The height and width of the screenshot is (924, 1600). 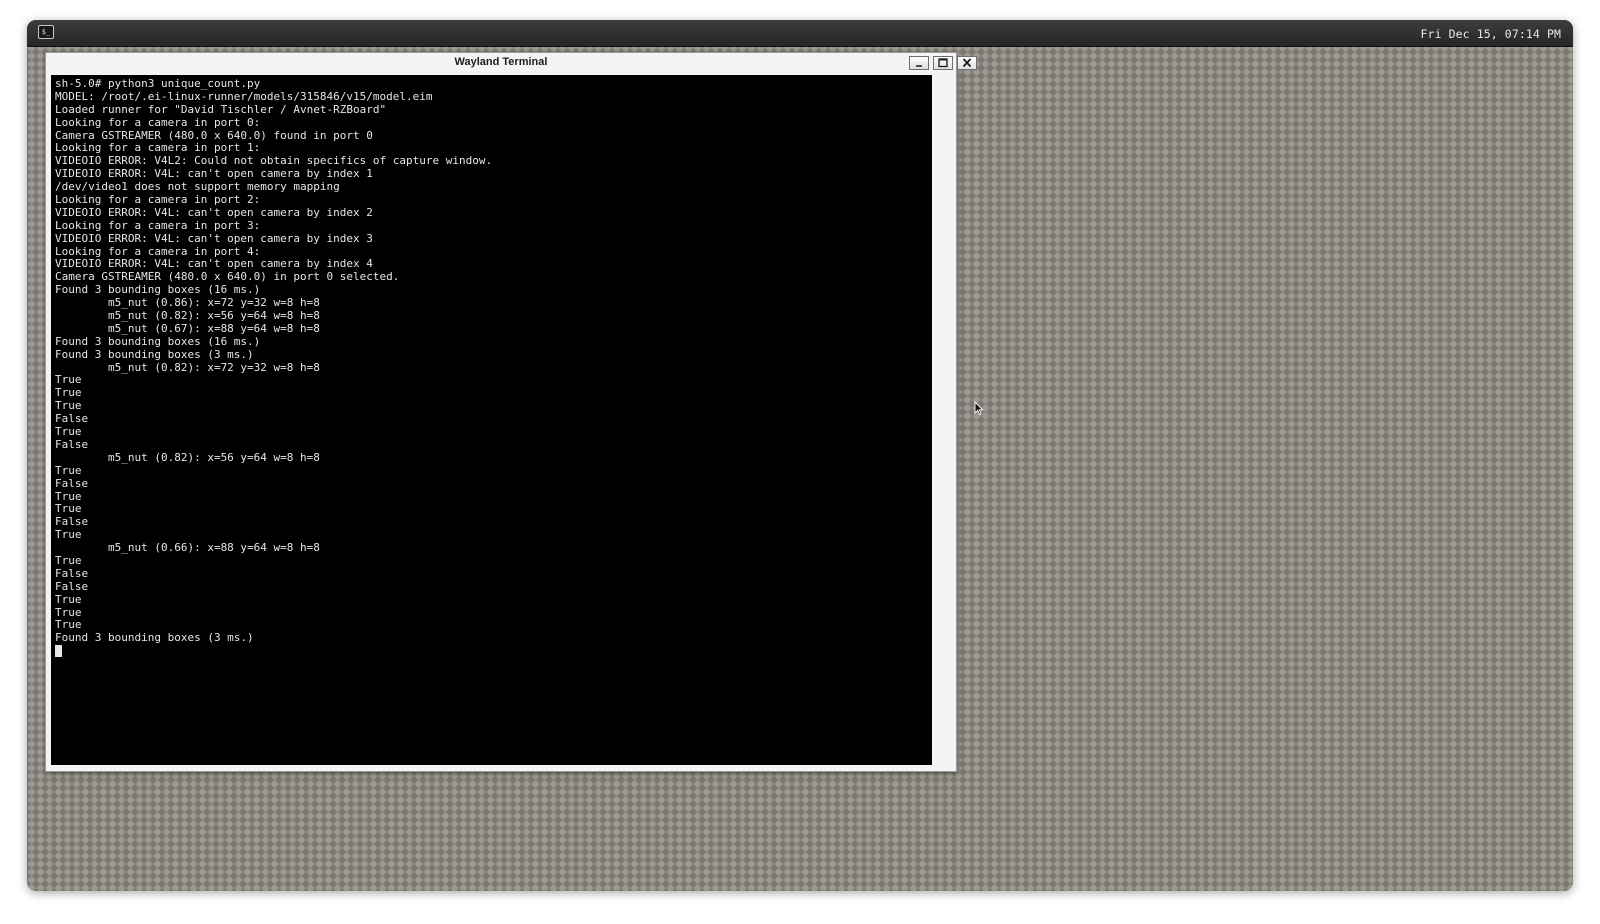 What do you see at coordinates (273, 651) in the screenshot?
I see `terminal-cursor-line` at bounding box center [273, 651].